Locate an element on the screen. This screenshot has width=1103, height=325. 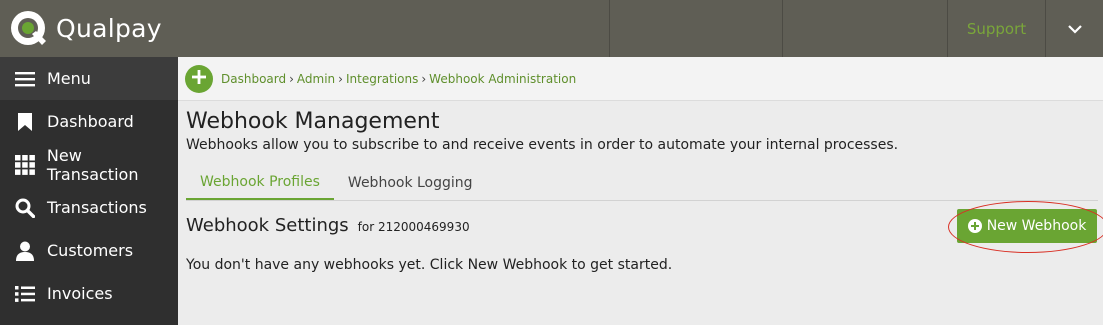
breadcrumb-integrations: Integrations is located at coordinates (382, 79).